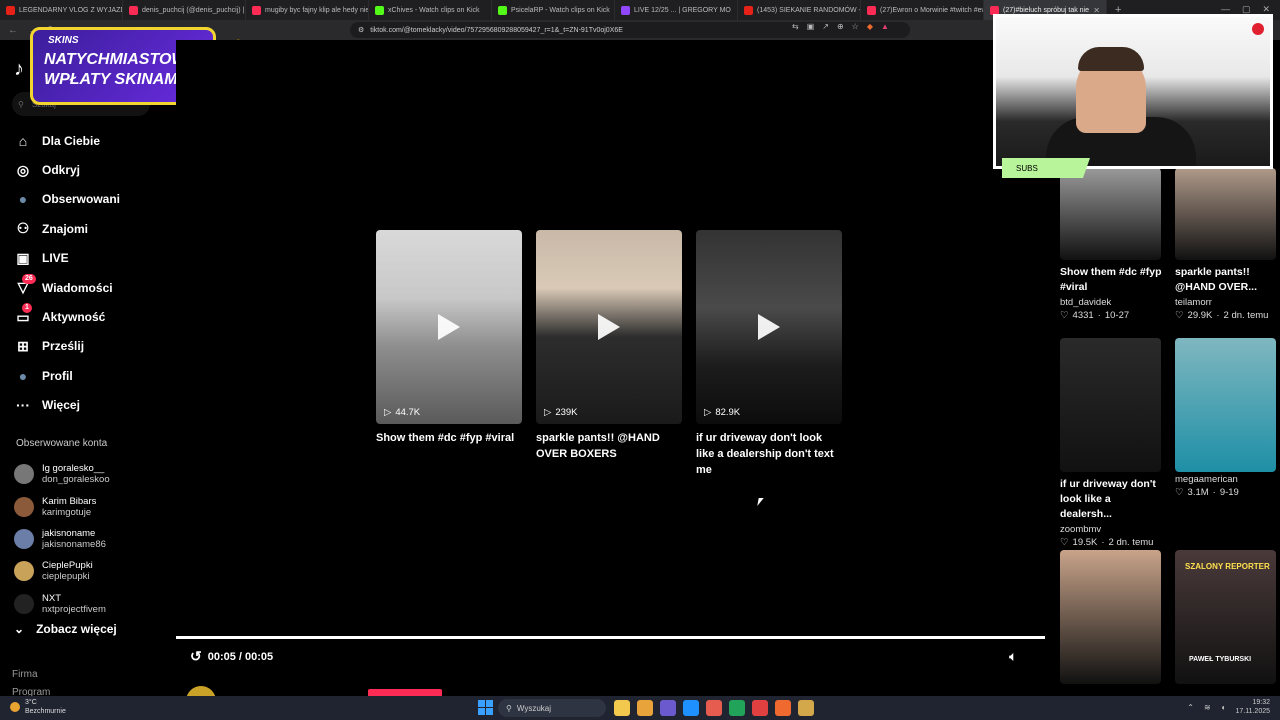 Image resolution: width=1280 pixels, height=720 pixels. I want to click on start-button, so click(485, 707).